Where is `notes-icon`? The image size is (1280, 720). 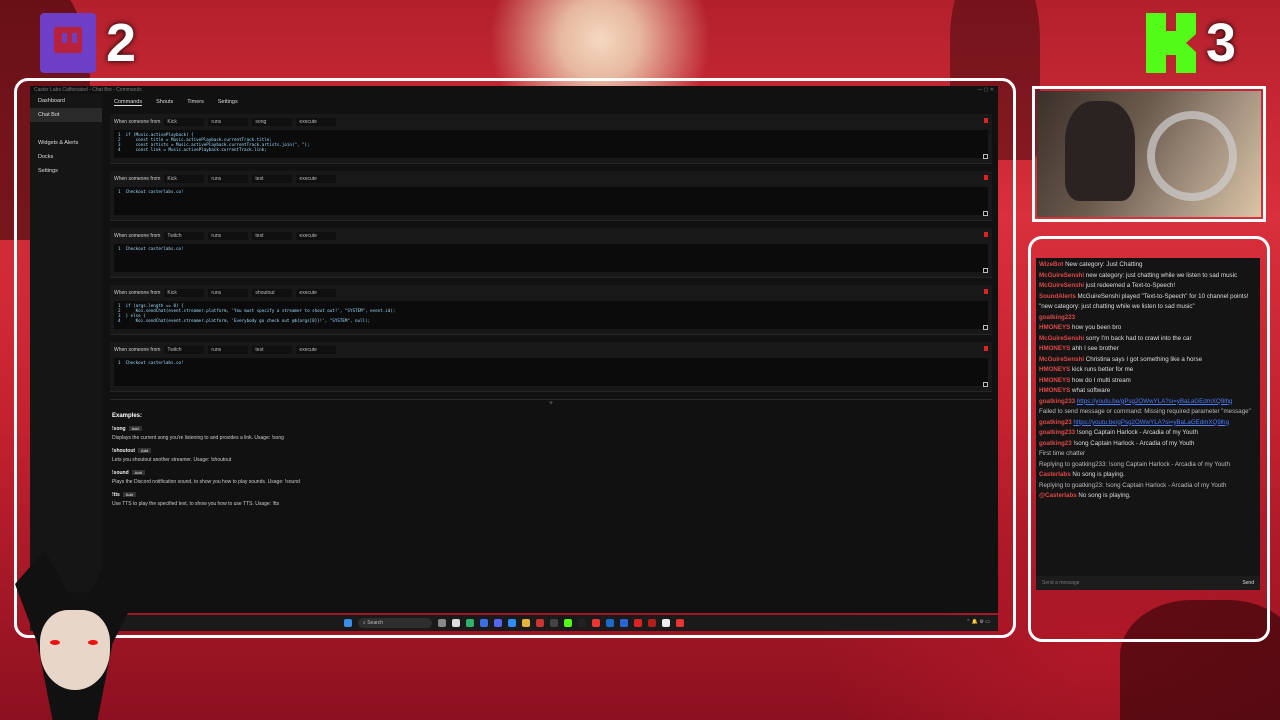
notes-icon is located at coordinates (666, 623).